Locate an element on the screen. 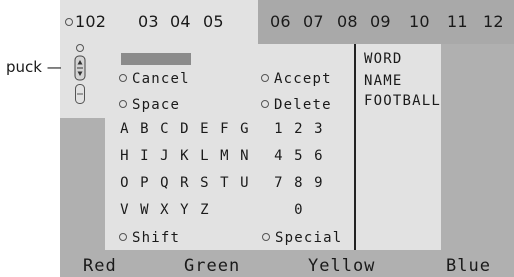 The height and width of the screenshot is (277, 514). channel-03: 03 is located at coordinates (148, 21).